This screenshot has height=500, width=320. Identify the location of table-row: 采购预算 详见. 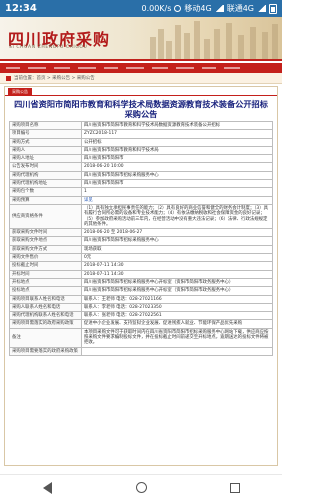
(141, 200).